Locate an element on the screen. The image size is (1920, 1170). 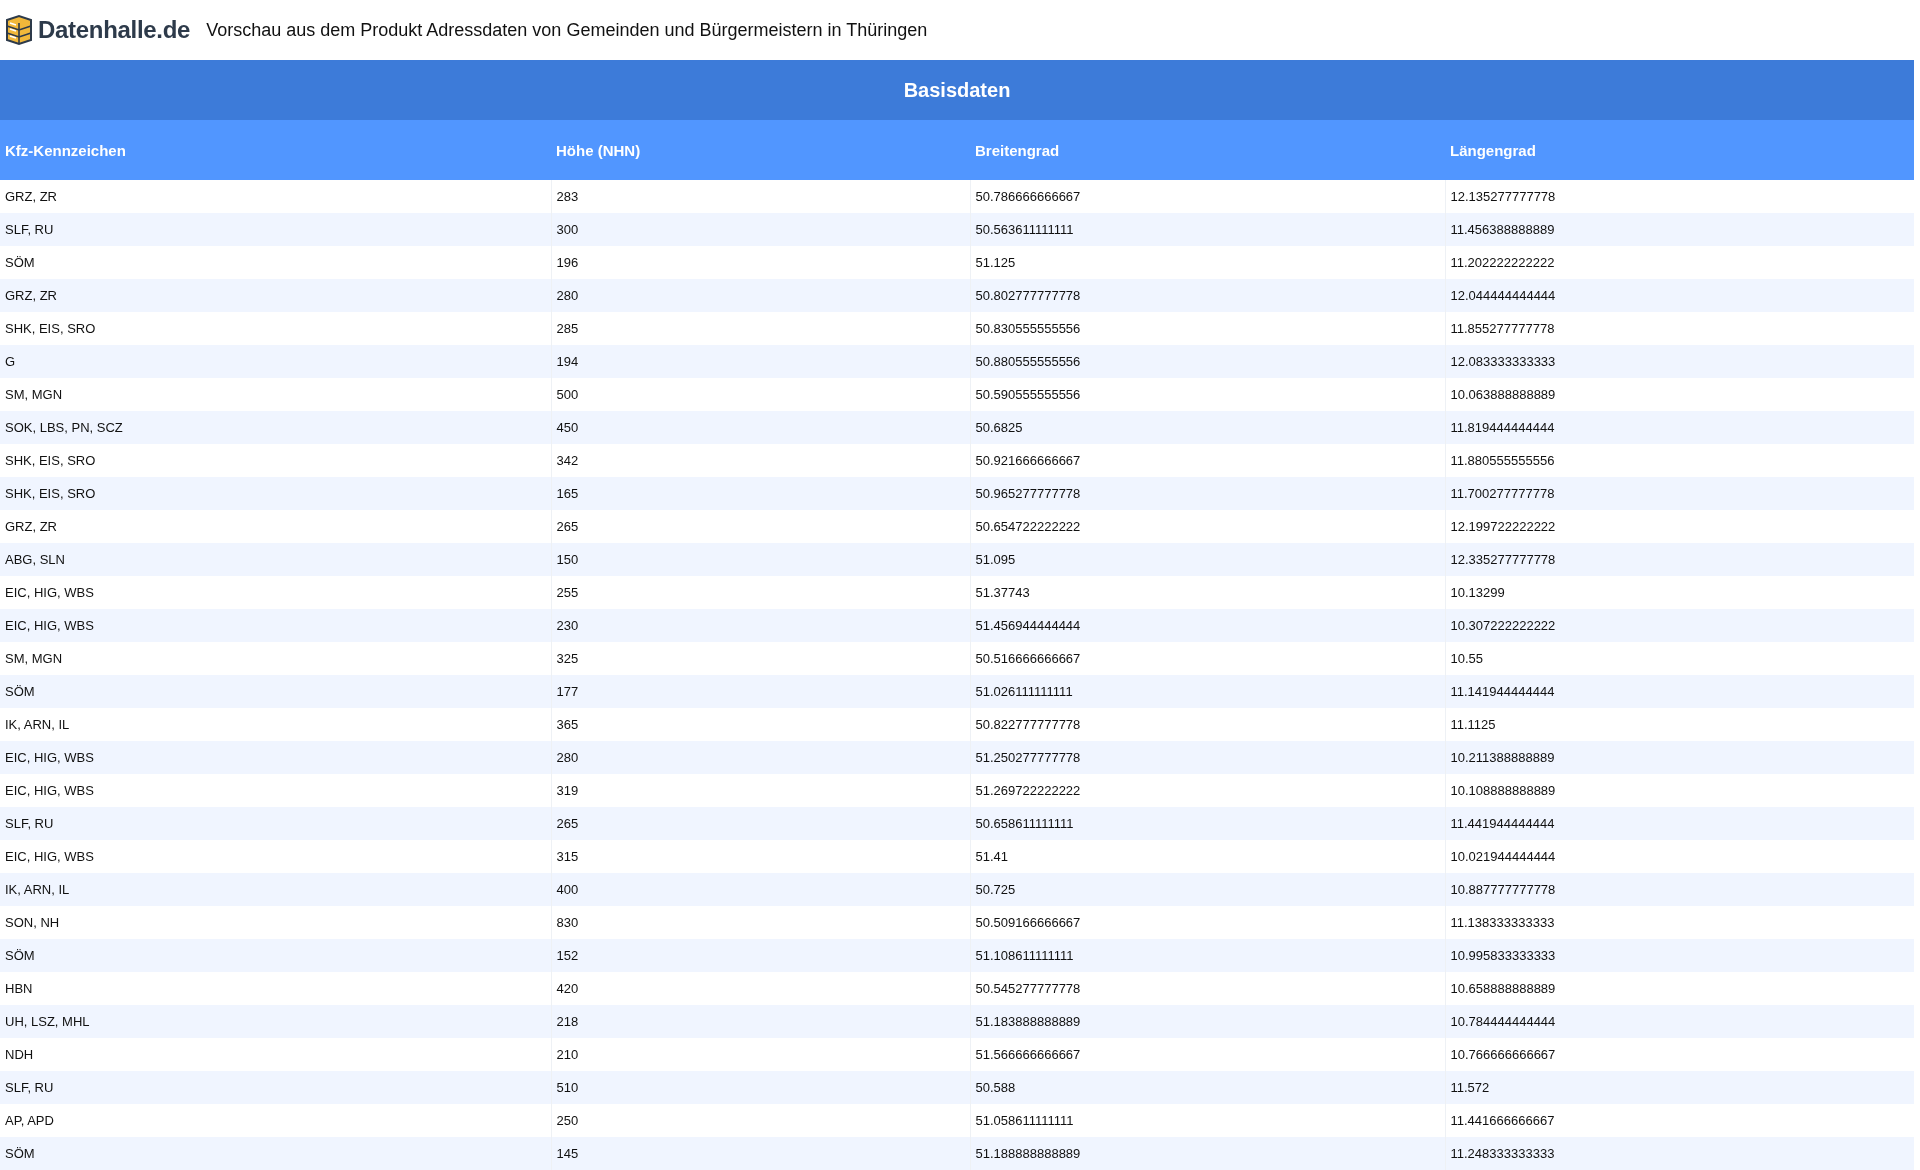
table-cell: 300 is located at coordinates (760, 229).